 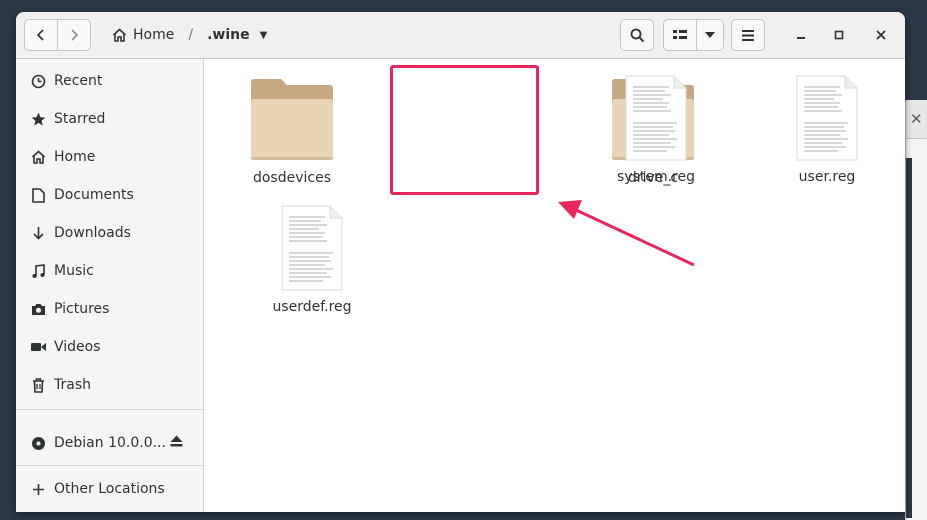 I want to click on sidebar-item-label: Trash, so click(x=72, y=385).